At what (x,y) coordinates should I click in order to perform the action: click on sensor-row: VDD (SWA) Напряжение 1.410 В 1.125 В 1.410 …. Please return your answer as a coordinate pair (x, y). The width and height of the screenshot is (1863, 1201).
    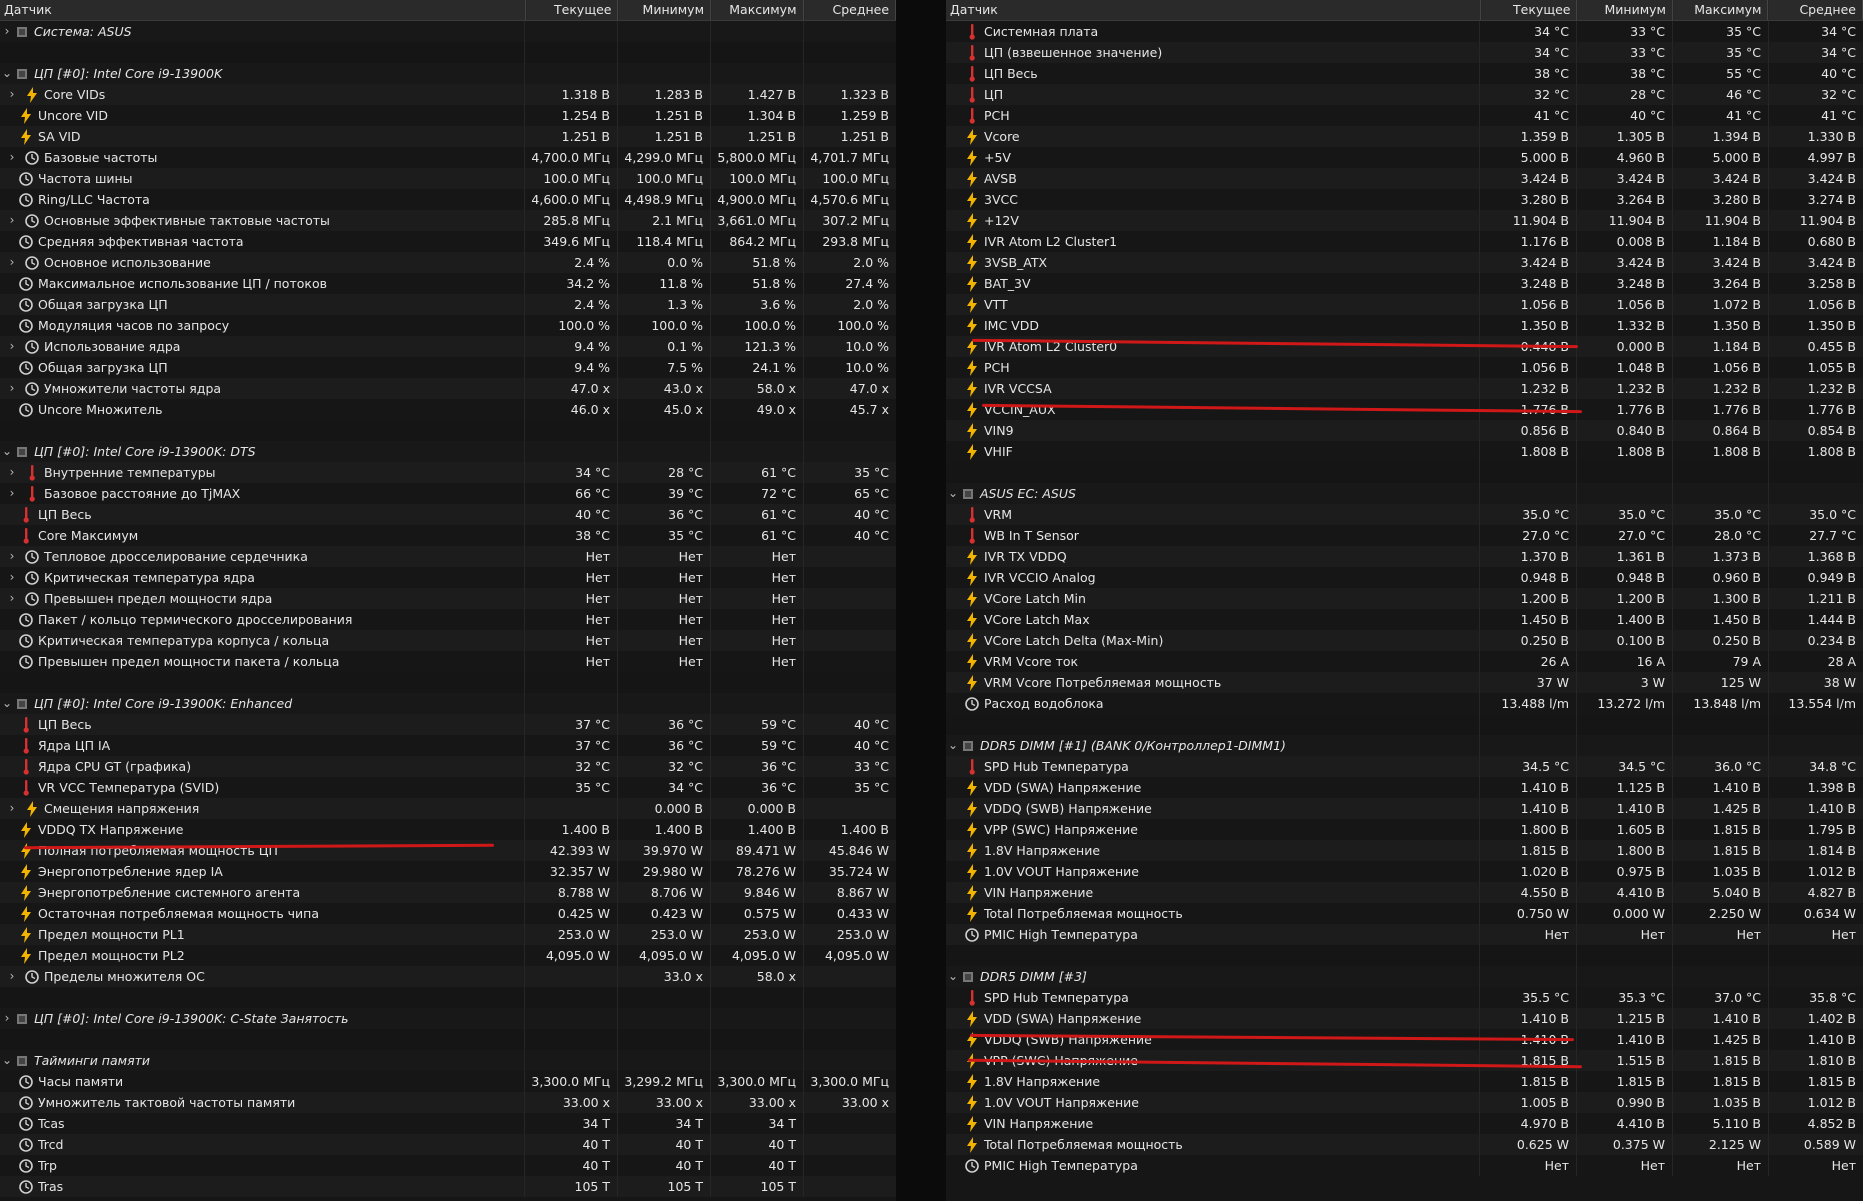
    Looking at the image, I should click on (1404, 787).